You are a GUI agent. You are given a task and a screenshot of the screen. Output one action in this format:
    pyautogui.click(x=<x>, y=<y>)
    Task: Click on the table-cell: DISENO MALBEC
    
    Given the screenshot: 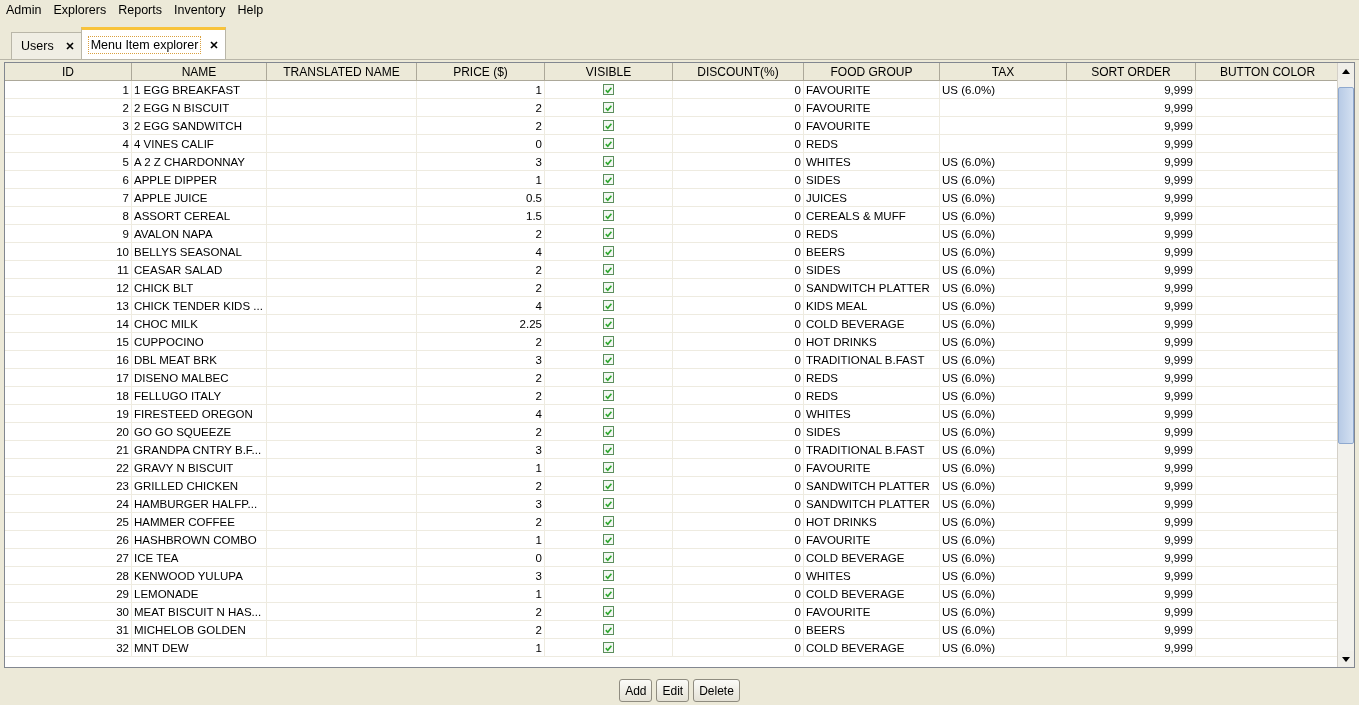 What is the action you would take?
    pyautogui.click(x=199, y=377)
    